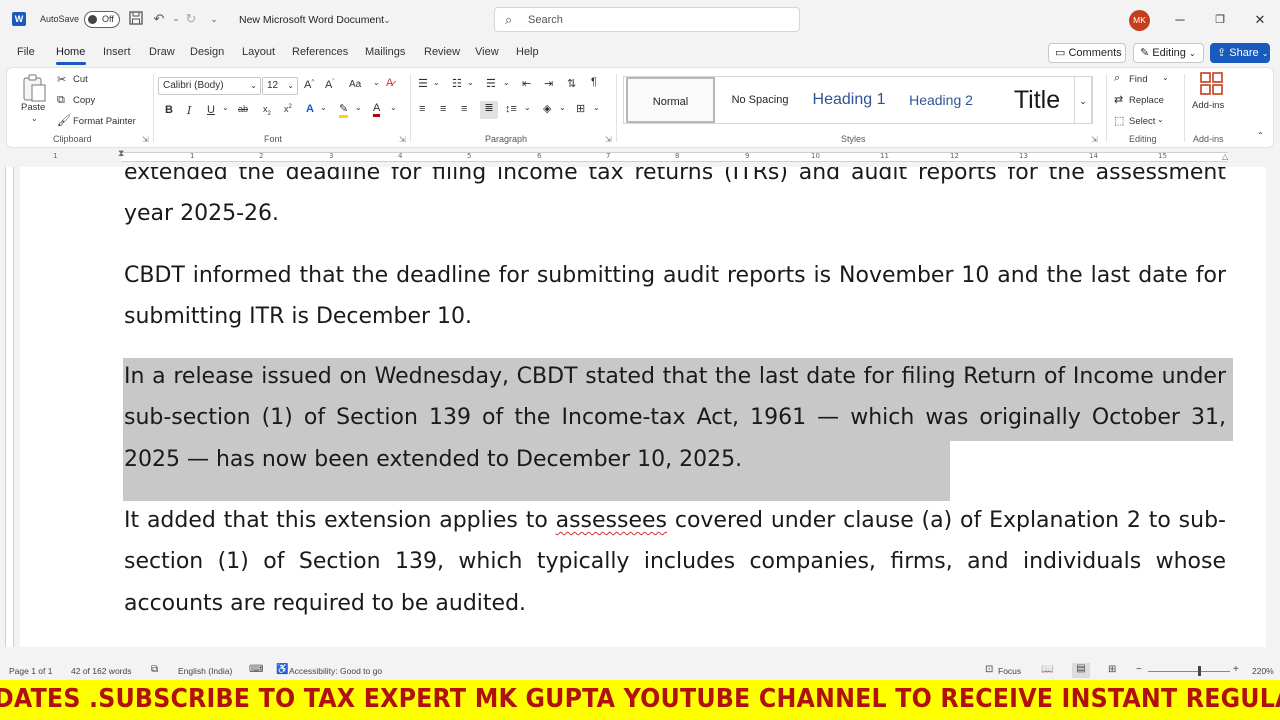  I want to click on change-case-button: Aa, so click(355, 84).